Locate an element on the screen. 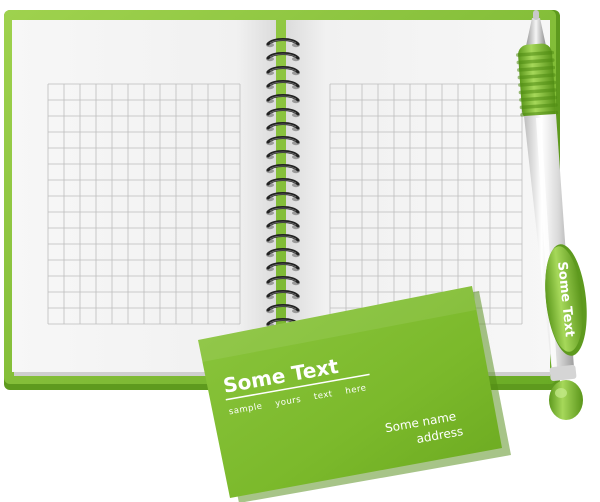  pen-cap is located at coordinates (566, 392).